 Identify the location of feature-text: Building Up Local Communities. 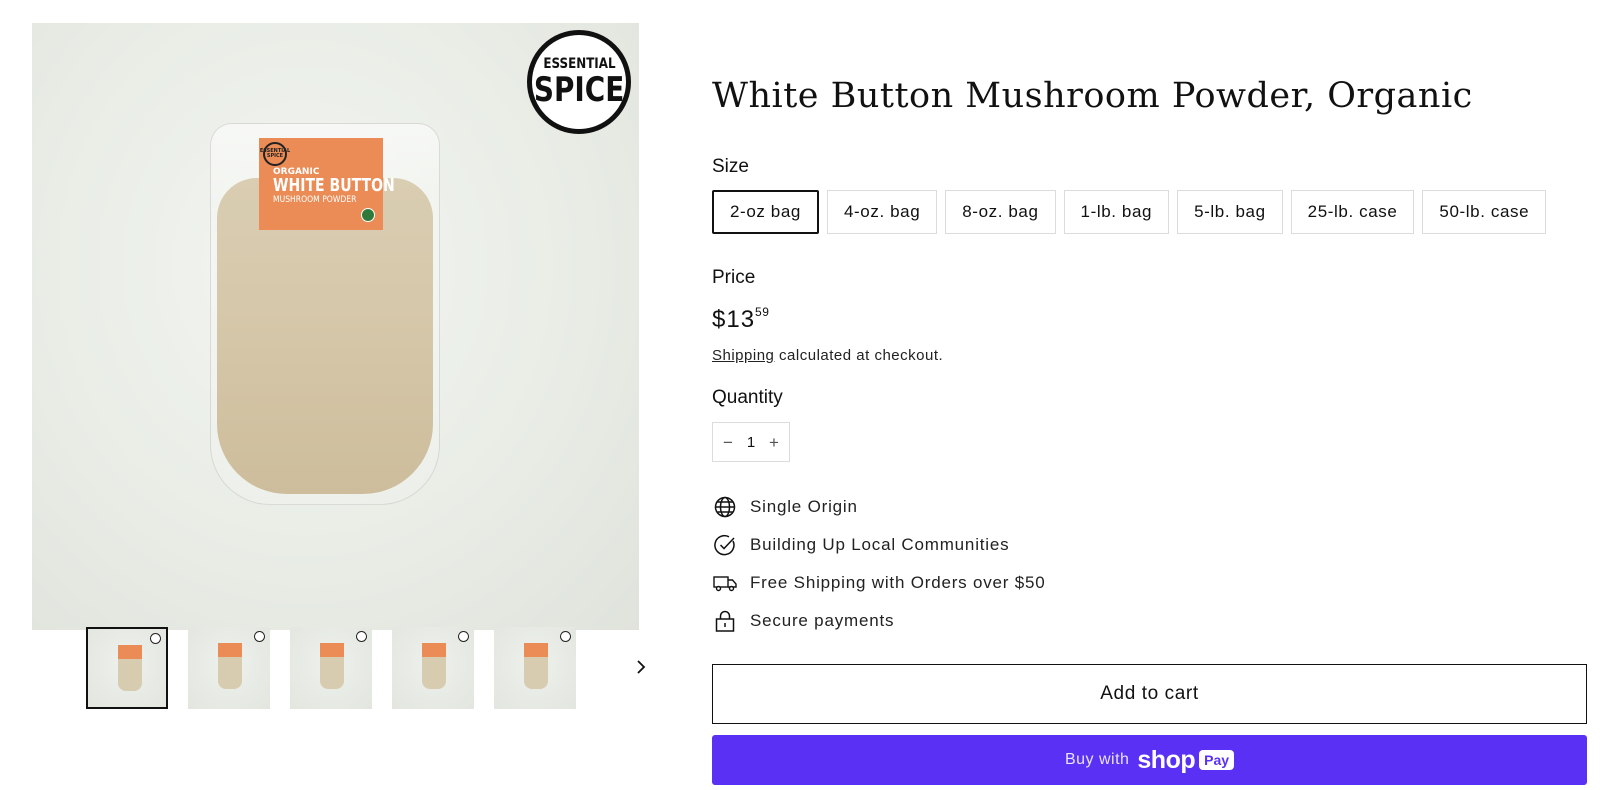
(880, 544).